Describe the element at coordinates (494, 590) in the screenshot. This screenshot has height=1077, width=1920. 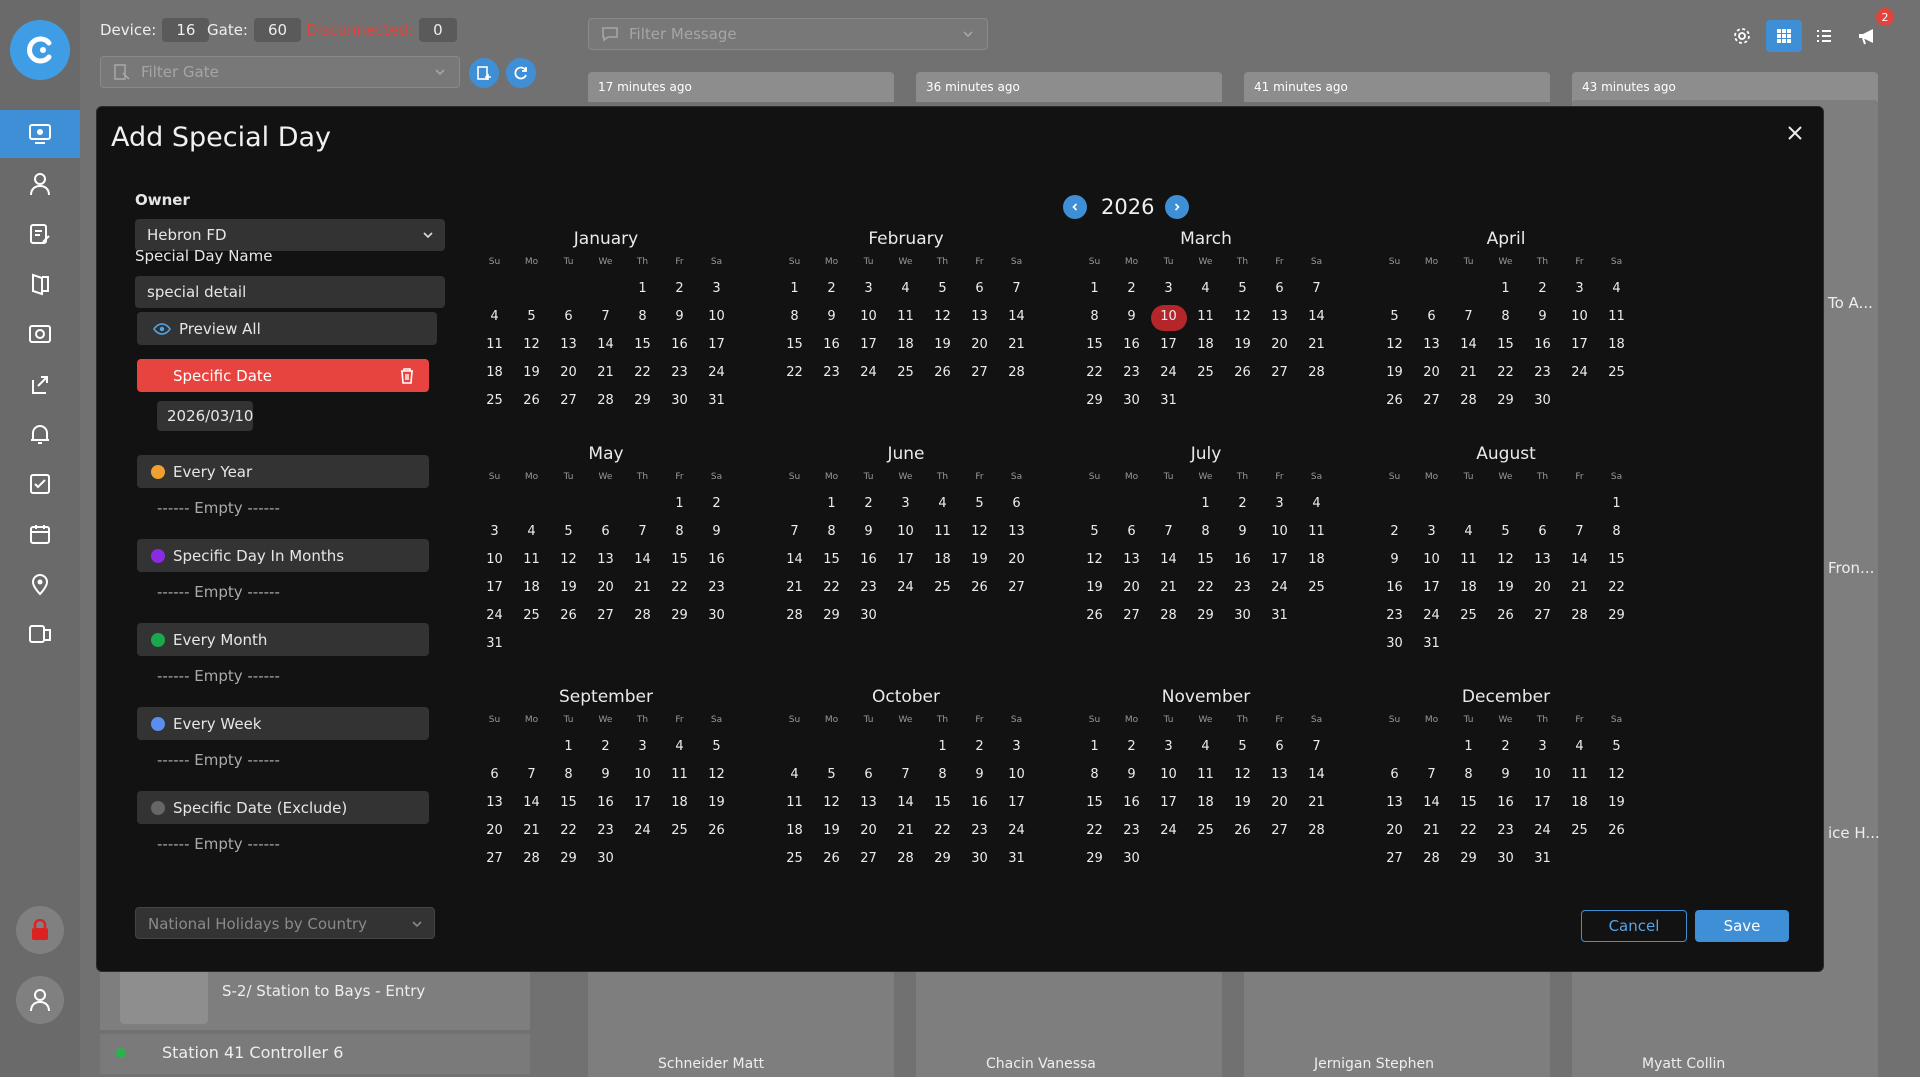
I see `day-cell: 17` at that location.